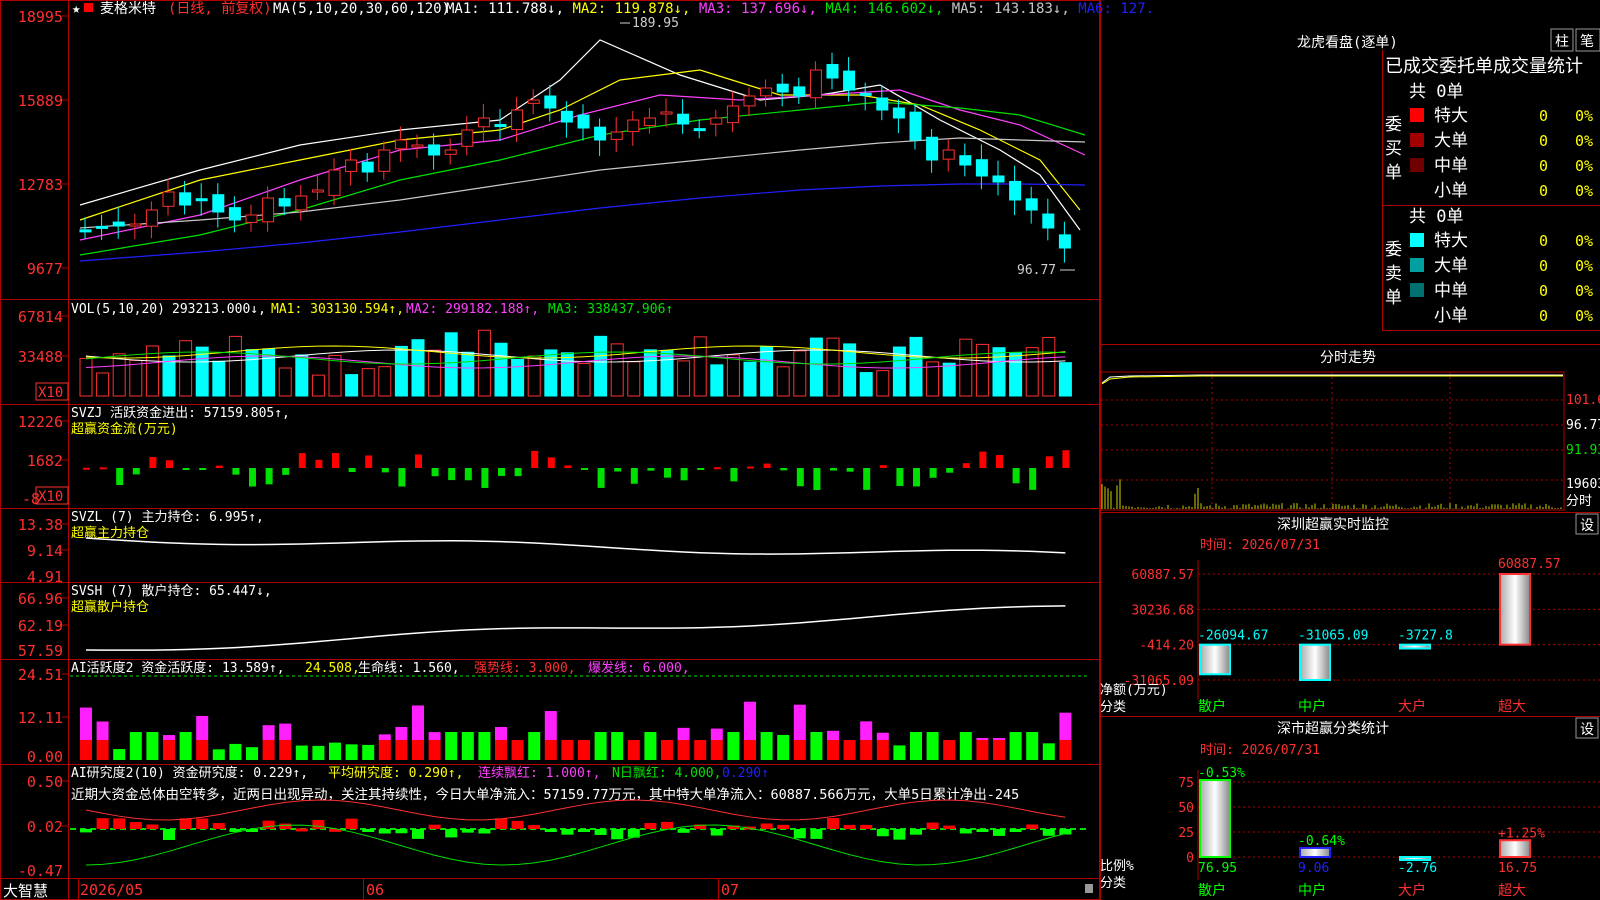  I want to click on ai-active-v3: 生命线: 1.560,, so click(409, 668).